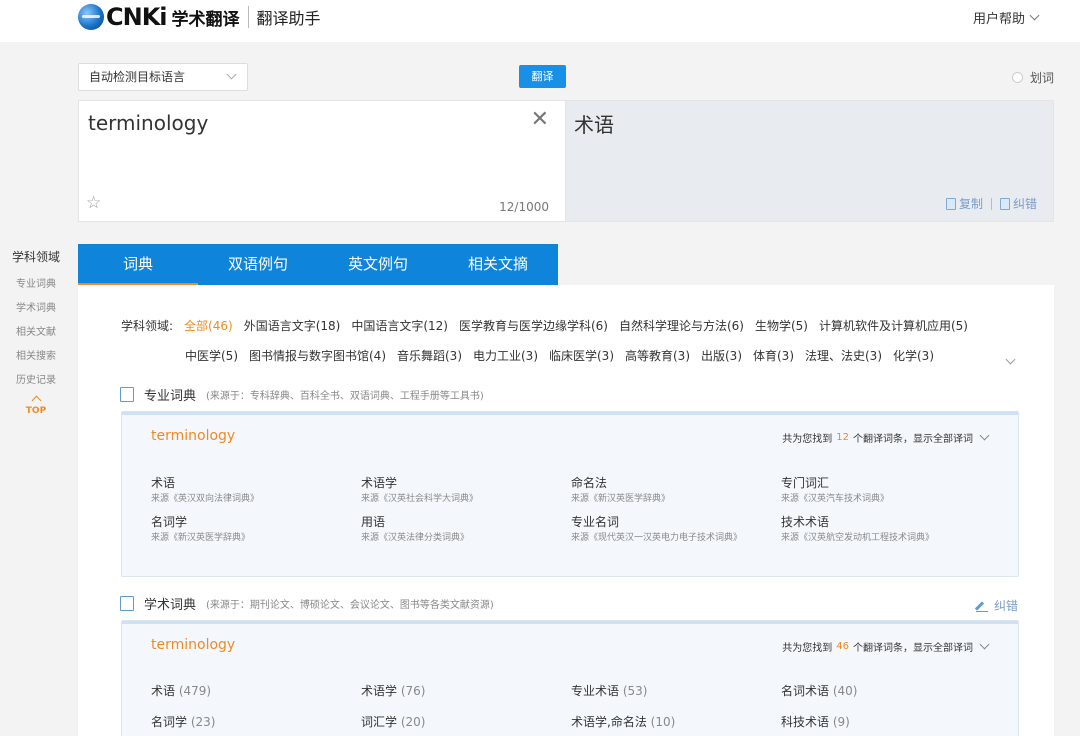  Describe the element at coordinates (378, 264) in the screenshot. I see `tab-english-examples: 英文例句` at that location.